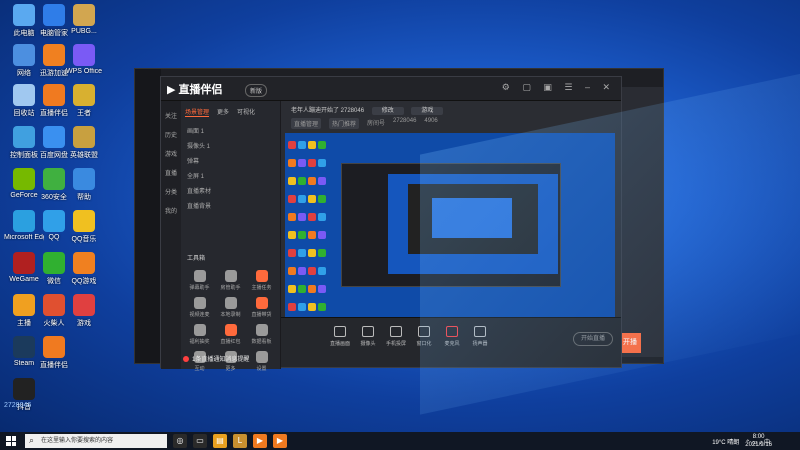  Describe the element at coordinates (54, 365) in the screenshot. I see `desktop-icon-label: 直播伴侣` at that location.